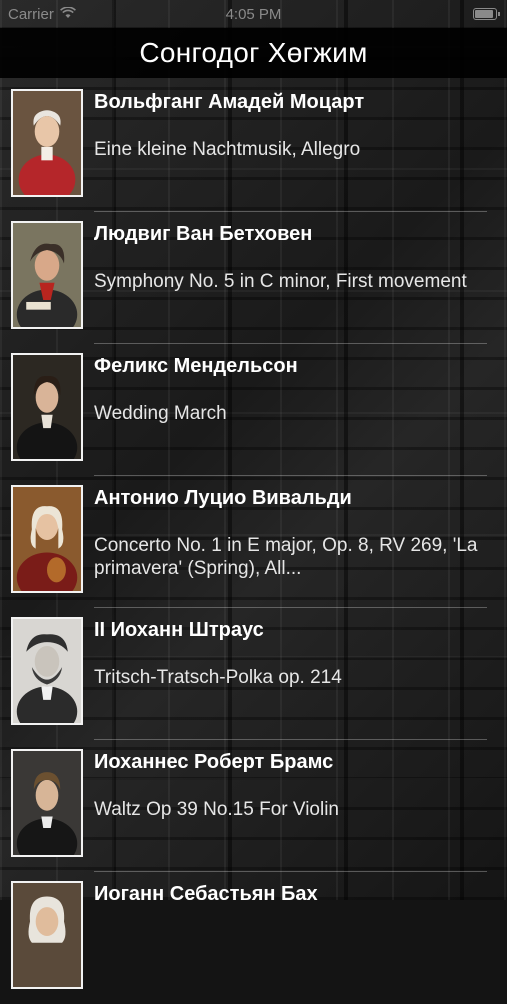 The height and width of the screenshot is (1004, 507). Describe the element at coordinates (47, 539) in the screenshot. I see `portrait-vivaldi` at that location.